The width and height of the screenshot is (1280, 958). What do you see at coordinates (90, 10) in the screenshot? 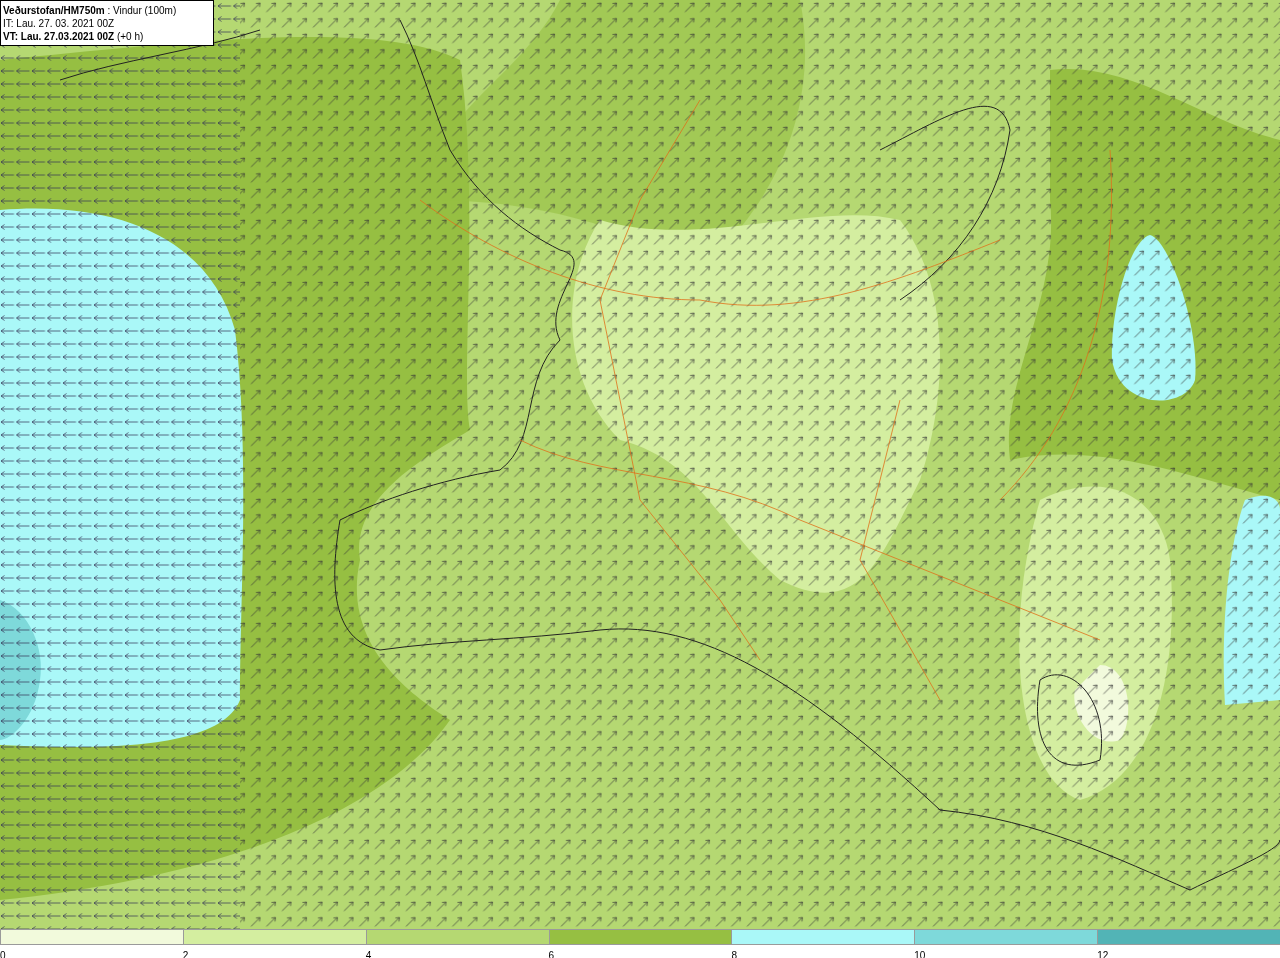
I see `header-line: Veðurstofan/HM750m : Vindur (100m)` at bounding box center [90, 10].